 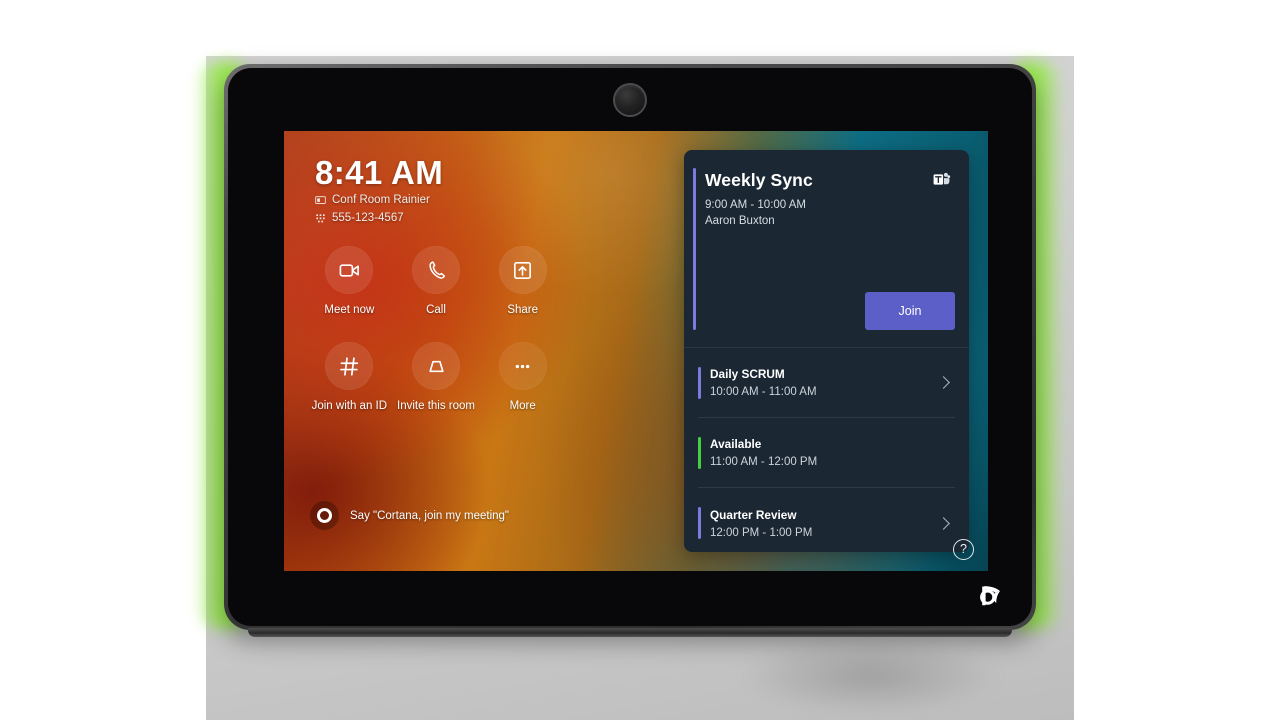 I want to click on room-name-row: Conf Room Rainier, so click(x=372, y=200).